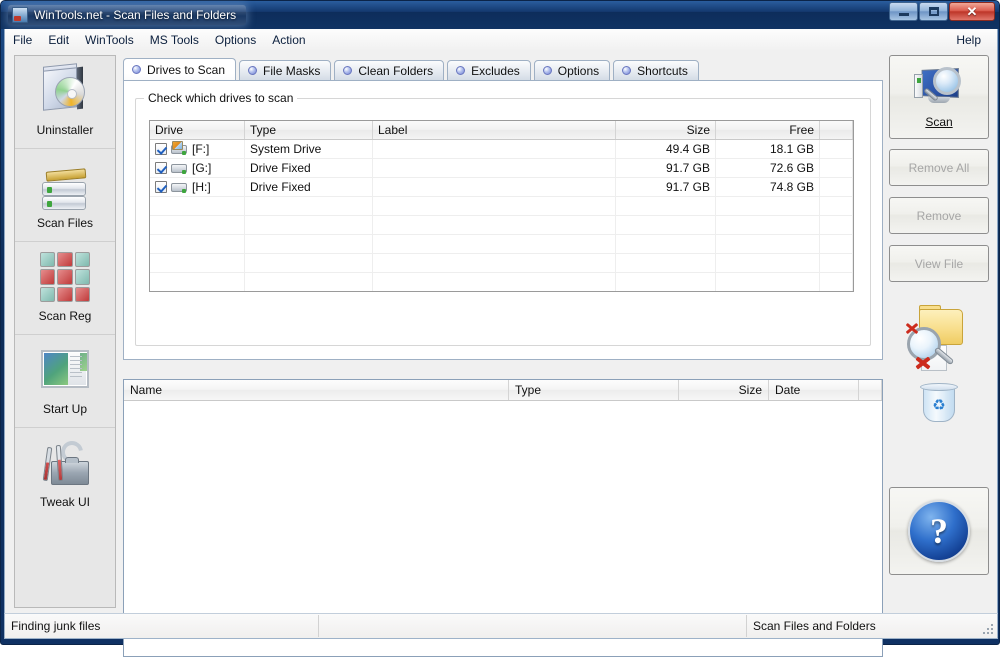  Describe the element at coordinates (65, 370) in the screenshot. I see `startup-icon` at that location.